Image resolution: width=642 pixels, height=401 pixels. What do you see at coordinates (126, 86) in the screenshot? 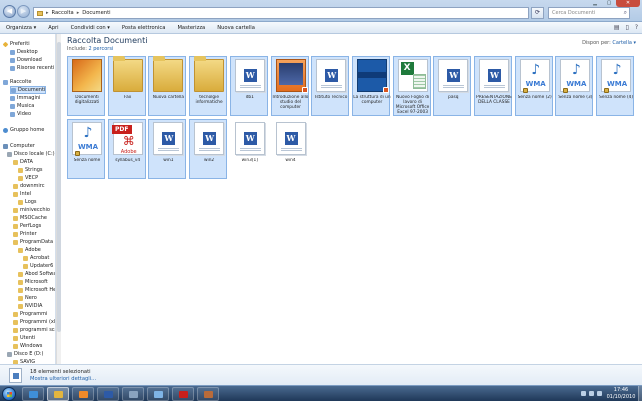
I see `file-item: Fax` at bounding box center [126, 86].